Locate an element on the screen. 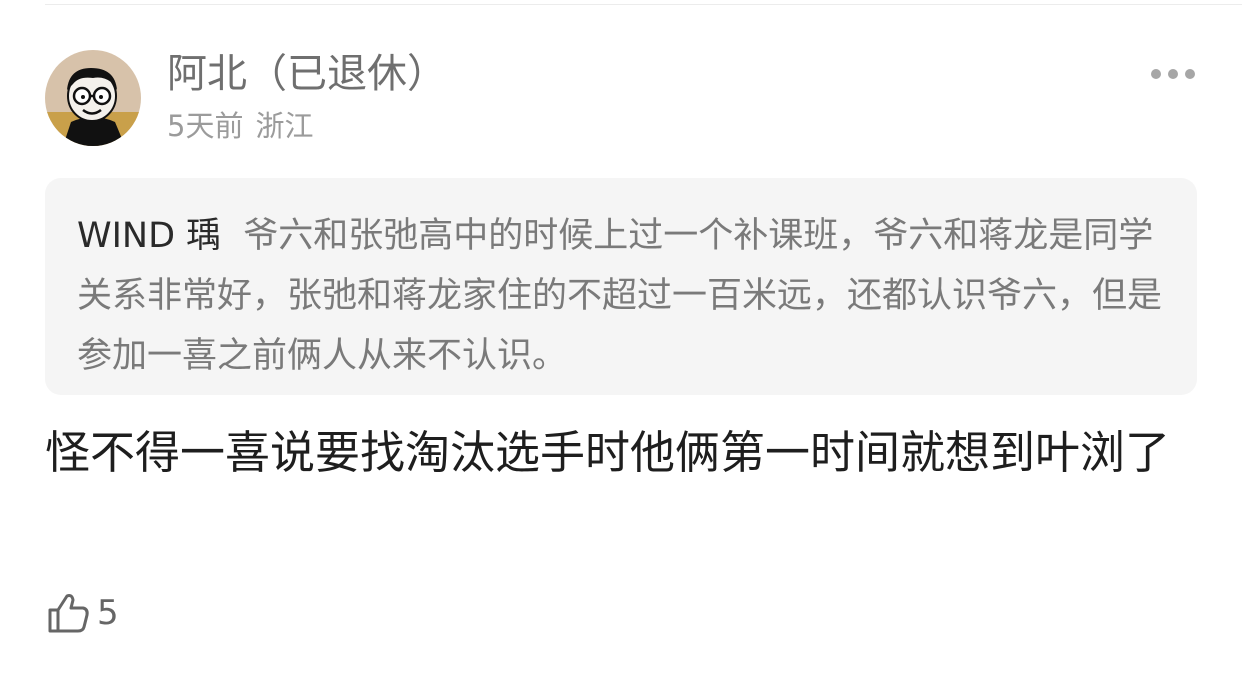 This screenshot has width=1242, height=678. author-name: 阿北（已退休） is located at coordinates (307, 74).